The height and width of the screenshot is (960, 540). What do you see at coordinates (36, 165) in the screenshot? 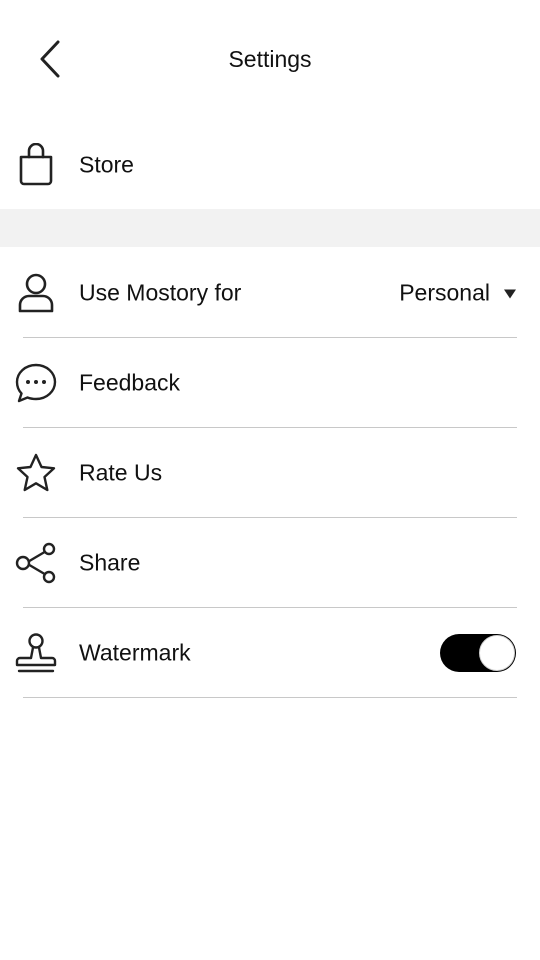
I see `shopping-bag-icon` at bounding box center [36, 165].